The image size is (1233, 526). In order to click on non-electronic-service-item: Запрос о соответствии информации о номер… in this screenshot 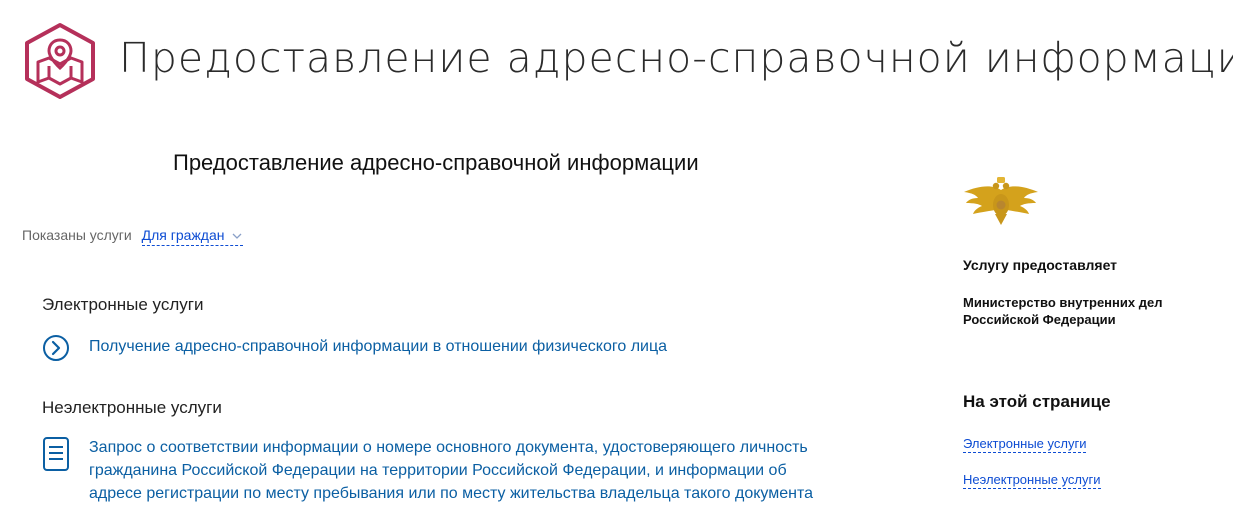, I will do `click(427, 470)`.